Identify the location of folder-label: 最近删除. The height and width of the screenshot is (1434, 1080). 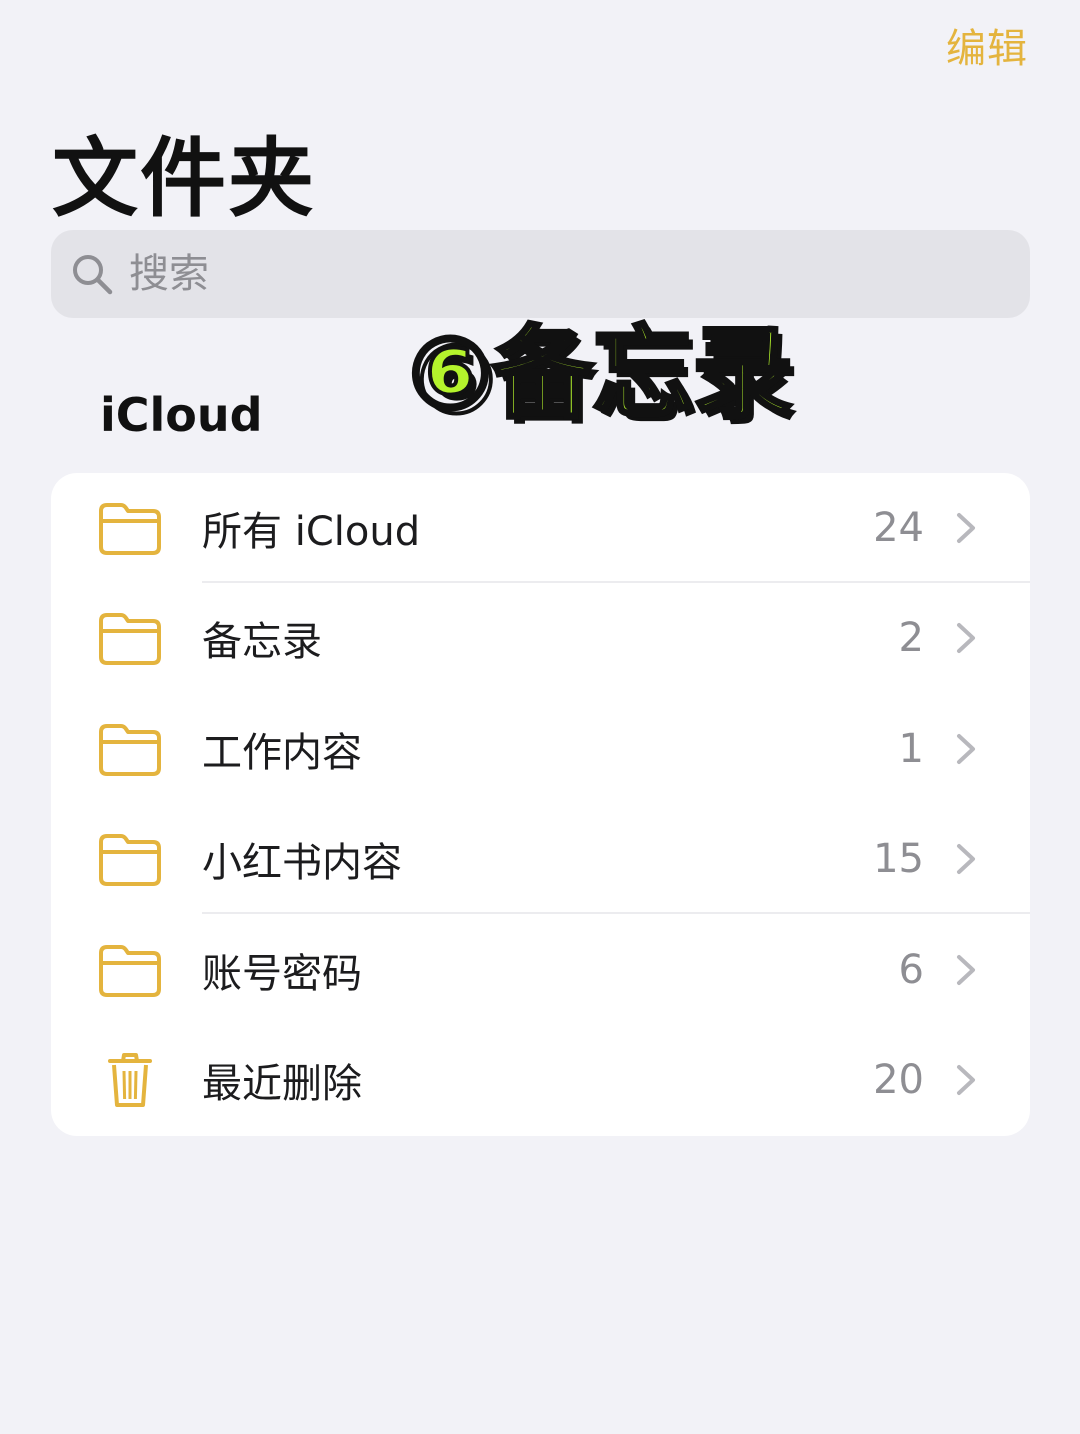
(282, 1084).